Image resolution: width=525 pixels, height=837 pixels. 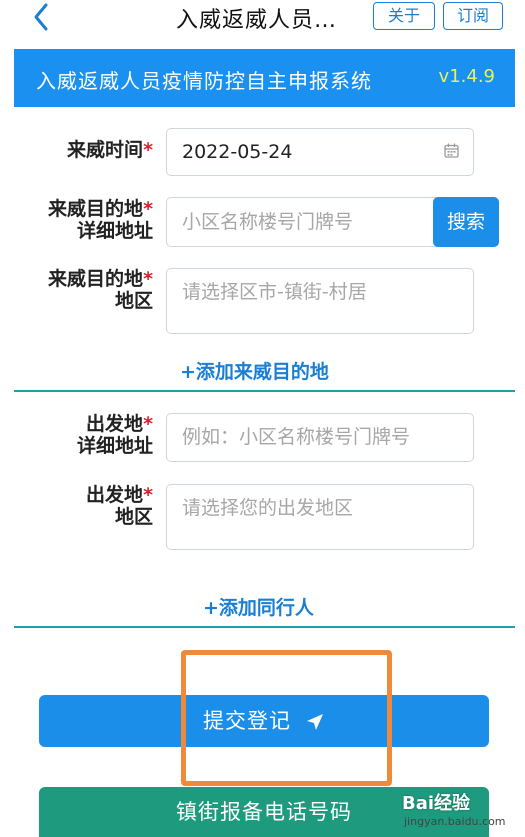 I want to click on destination-region-label: 来威目的地* 地区, so click(x=100, y=290).